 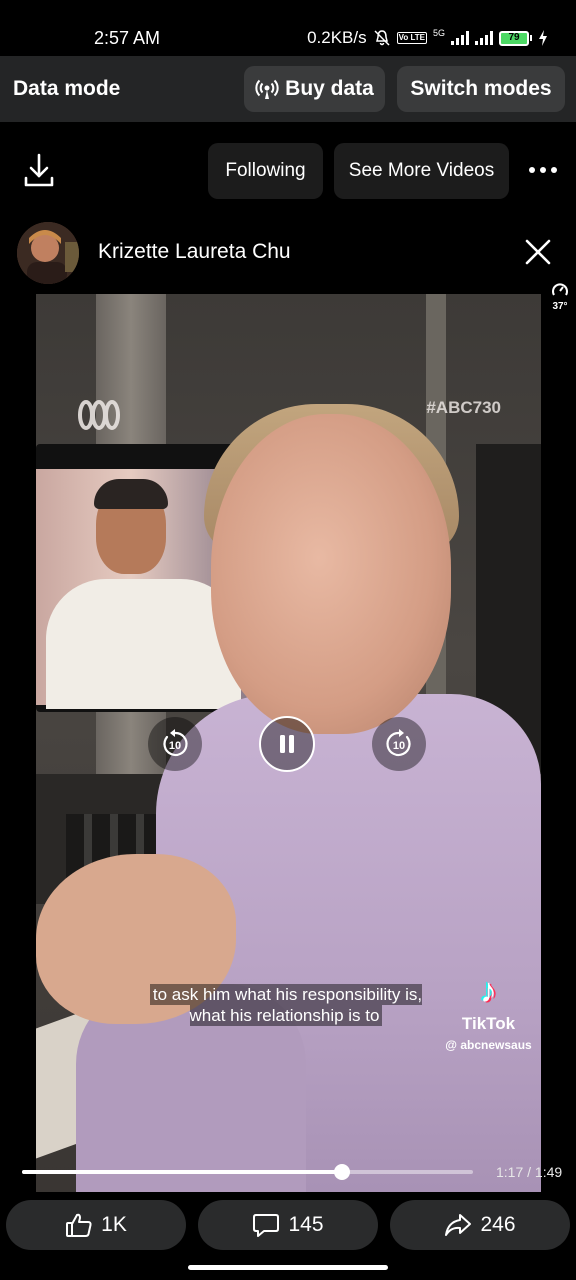 What do you see at coordinates (266, 1225) in the screenshot?
I see `comment-icon` at bounding box center [266, 1225].